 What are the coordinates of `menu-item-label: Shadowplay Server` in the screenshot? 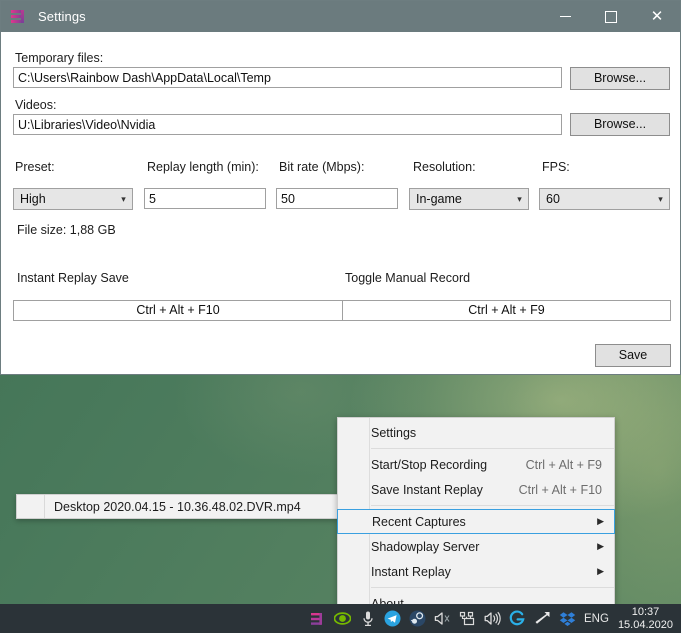 It's located at (425, 546).